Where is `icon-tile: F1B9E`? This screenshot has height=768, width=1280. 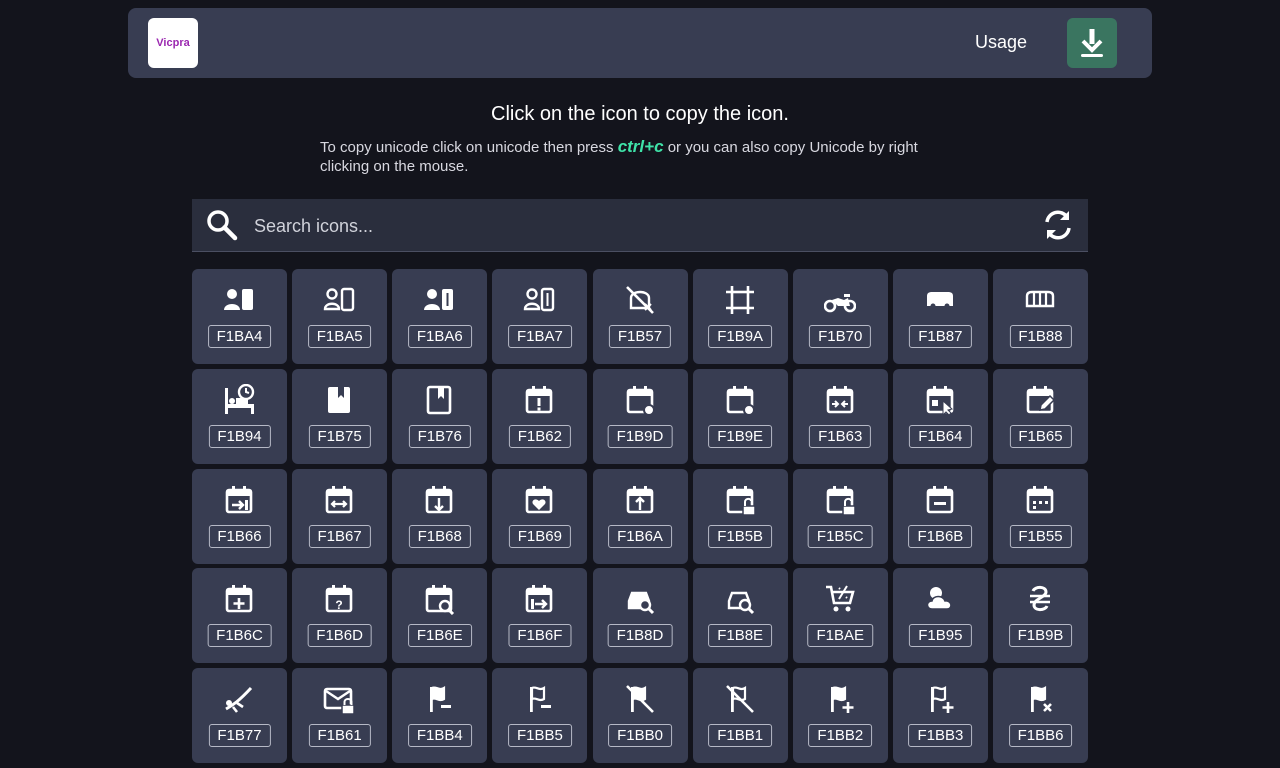 icon-tile: F1B9E is located at coordinates (740, 416).